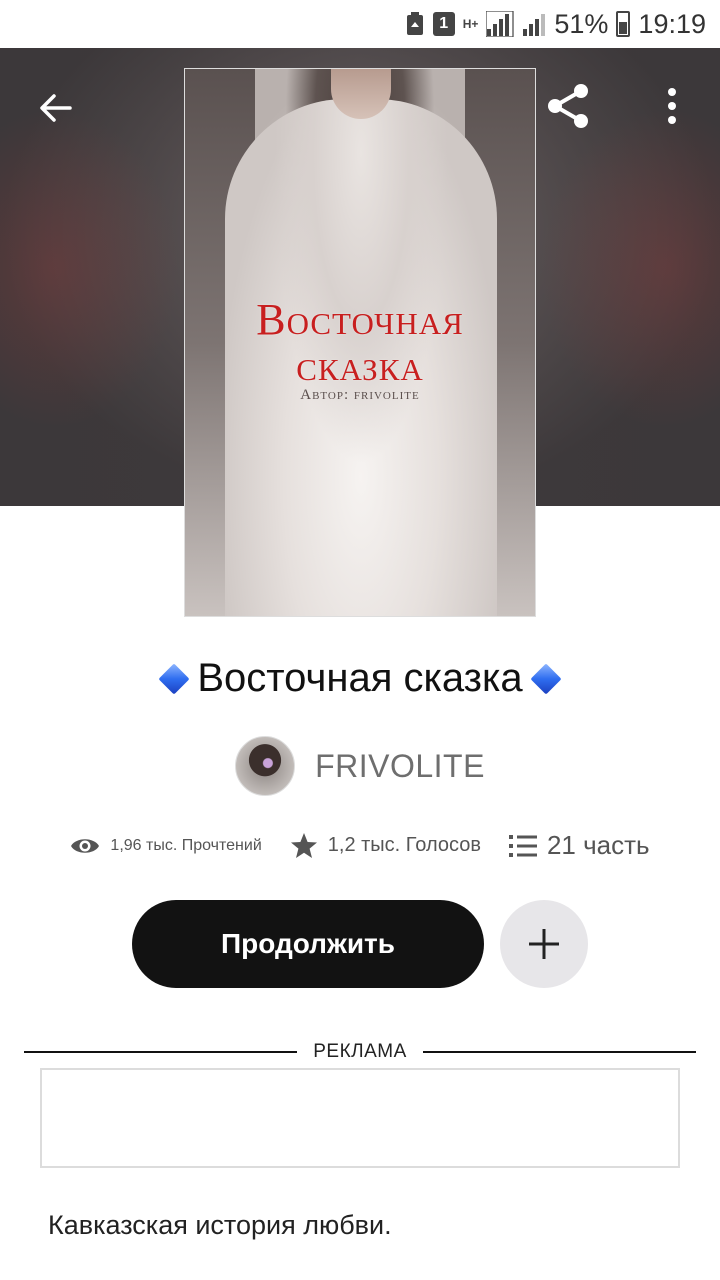 This screenshot has height=1280, width=720. I want to click on story-title-text: Восточная сказка, so click(360, 678).